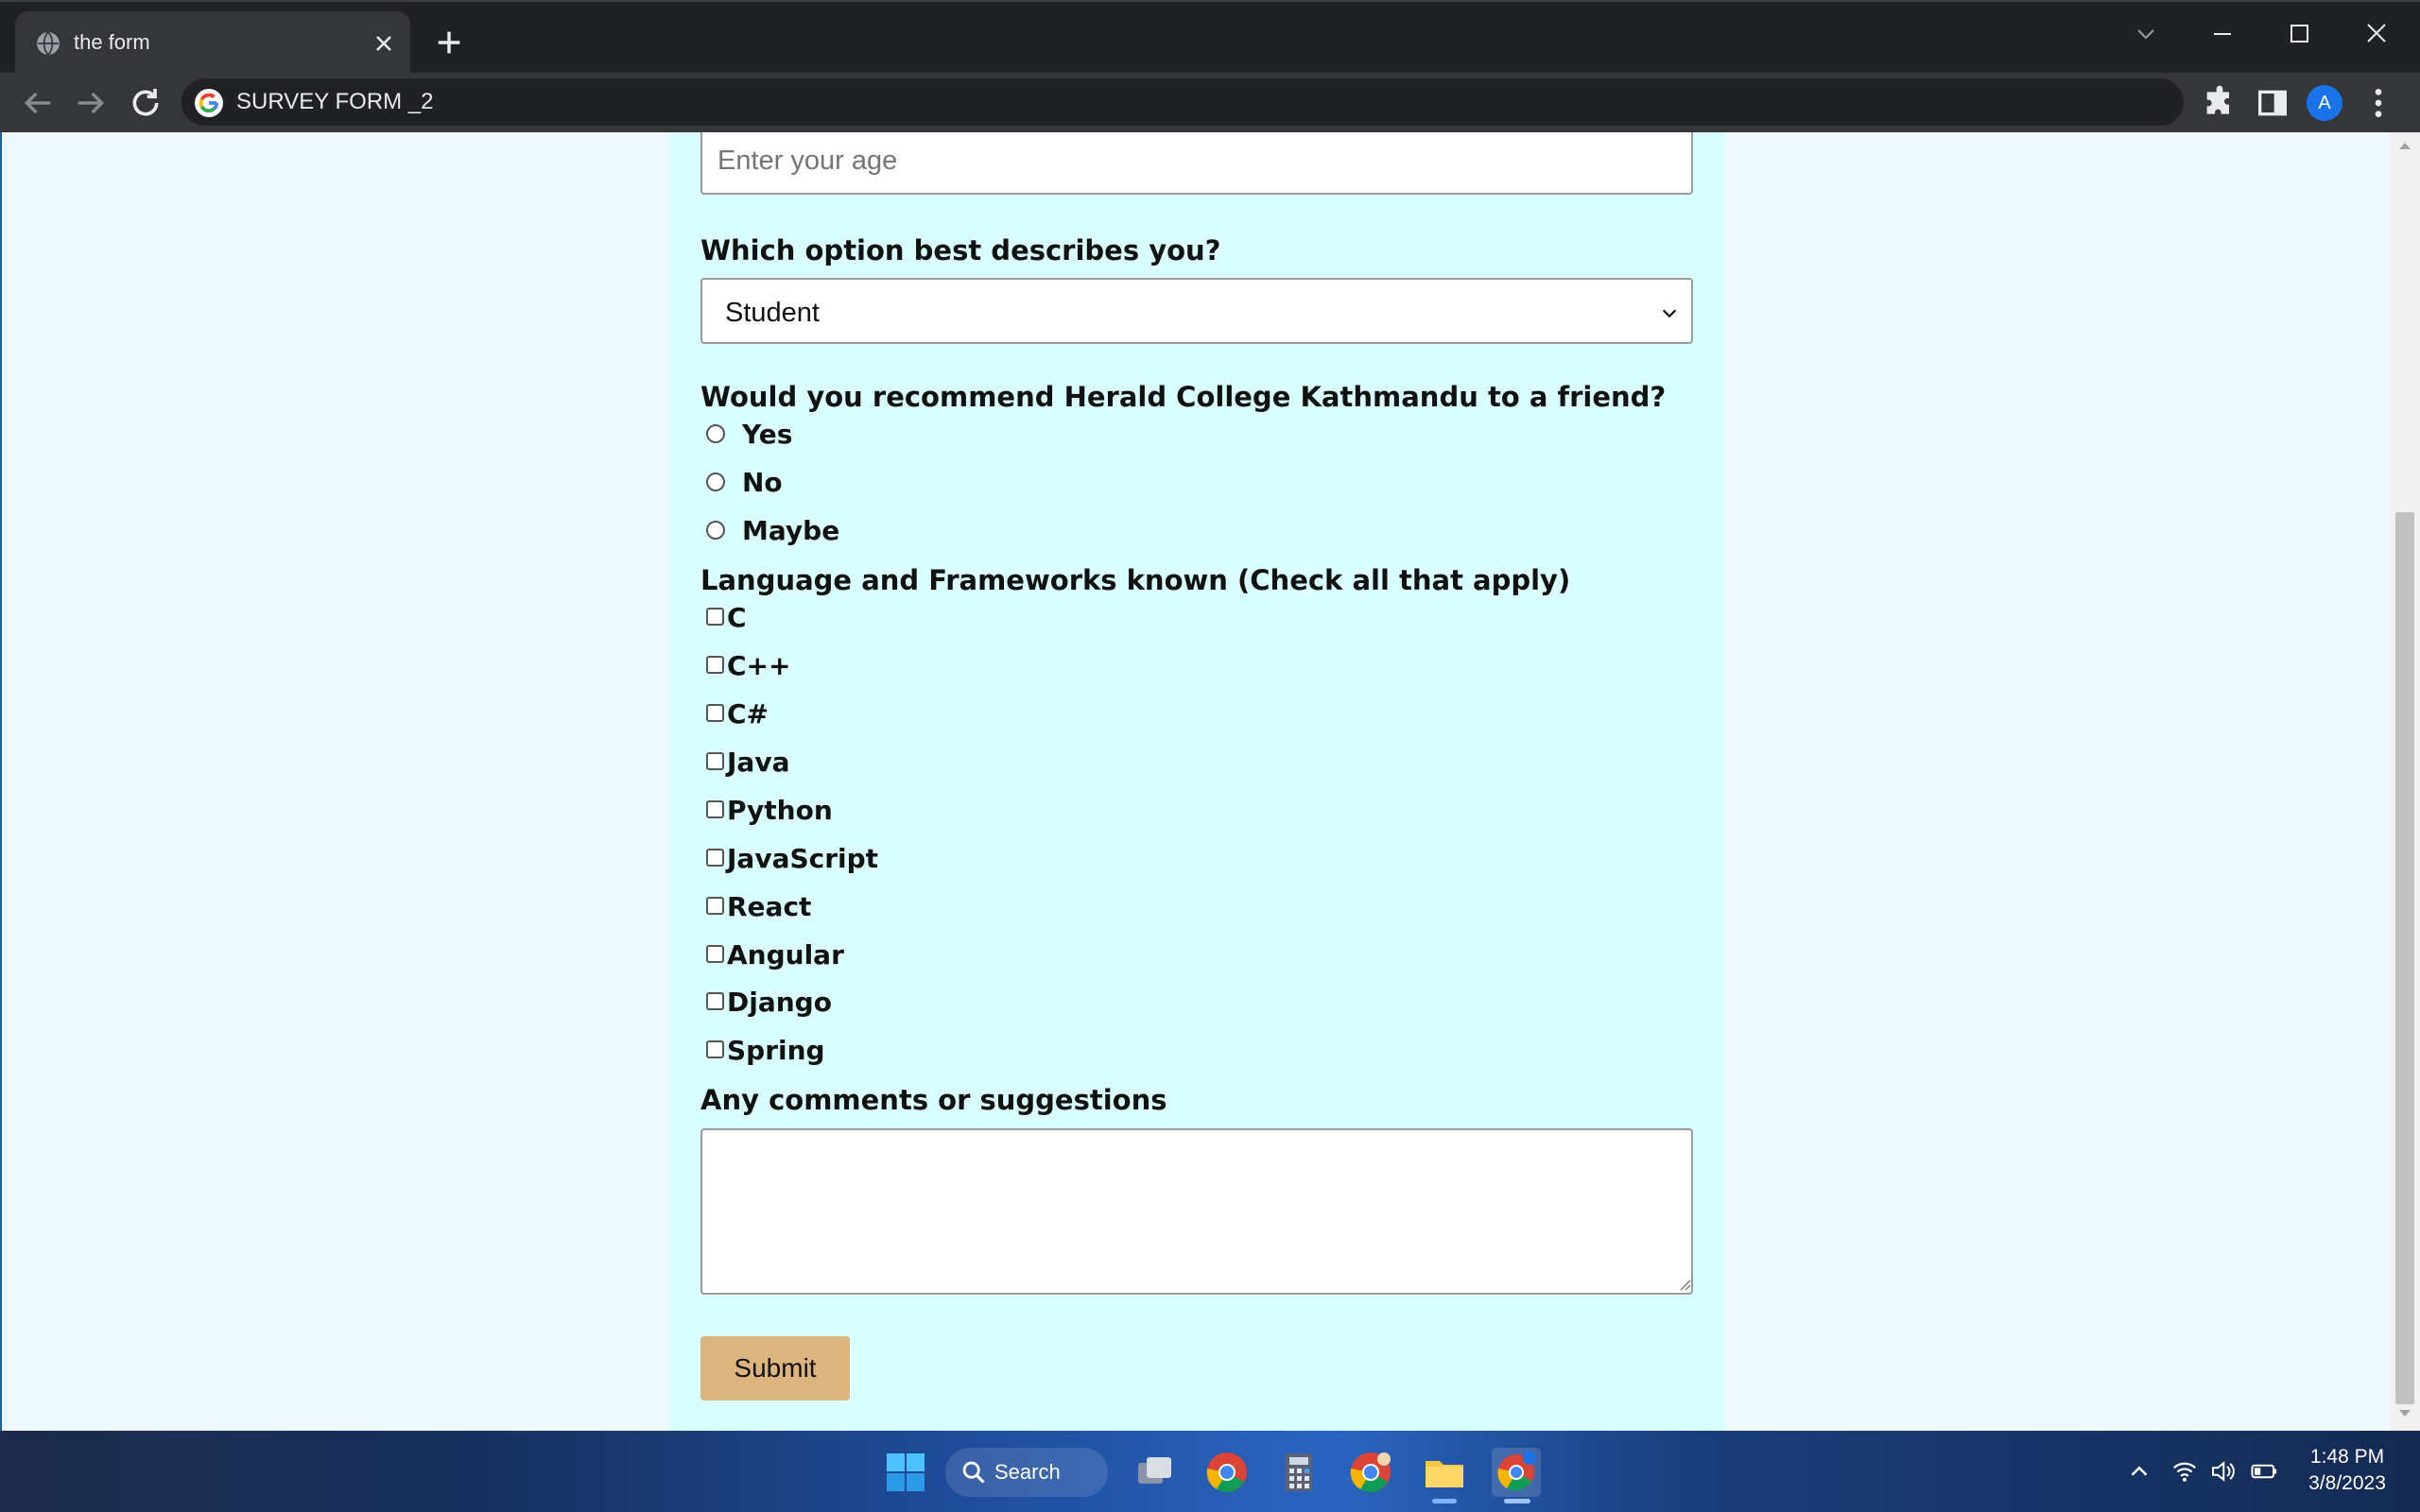  I want to click on browser-titlebar: the form, so click(1210, 37).